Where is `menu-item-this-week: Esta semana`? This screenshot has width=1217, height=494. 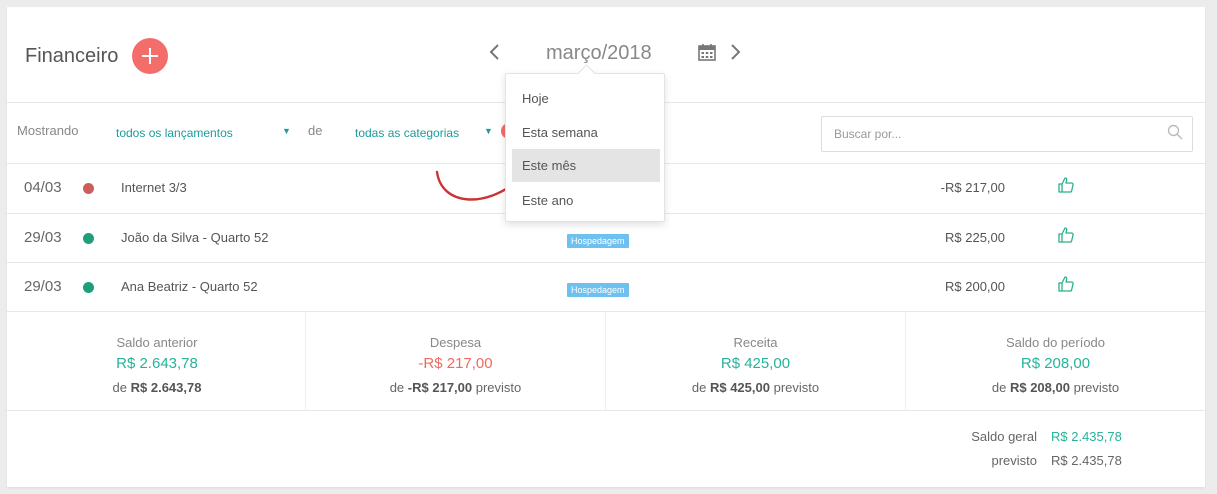
menu-item-this-week: Esta semana is located at coordinates (586, 132).